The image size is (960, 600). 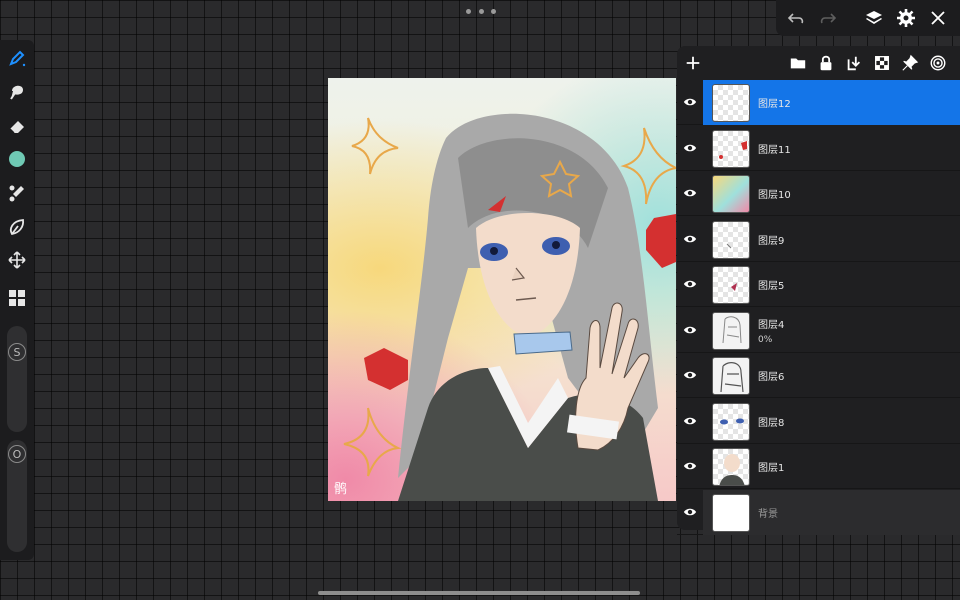 What do you see at coordinates (774, 150) in the screenshot?
I see `layer-name: 图层11` at bounding box center [774, 150].